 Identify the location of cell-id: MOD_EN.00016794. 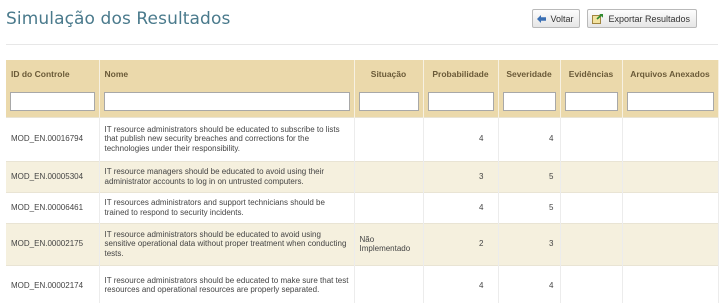
(53, 138).